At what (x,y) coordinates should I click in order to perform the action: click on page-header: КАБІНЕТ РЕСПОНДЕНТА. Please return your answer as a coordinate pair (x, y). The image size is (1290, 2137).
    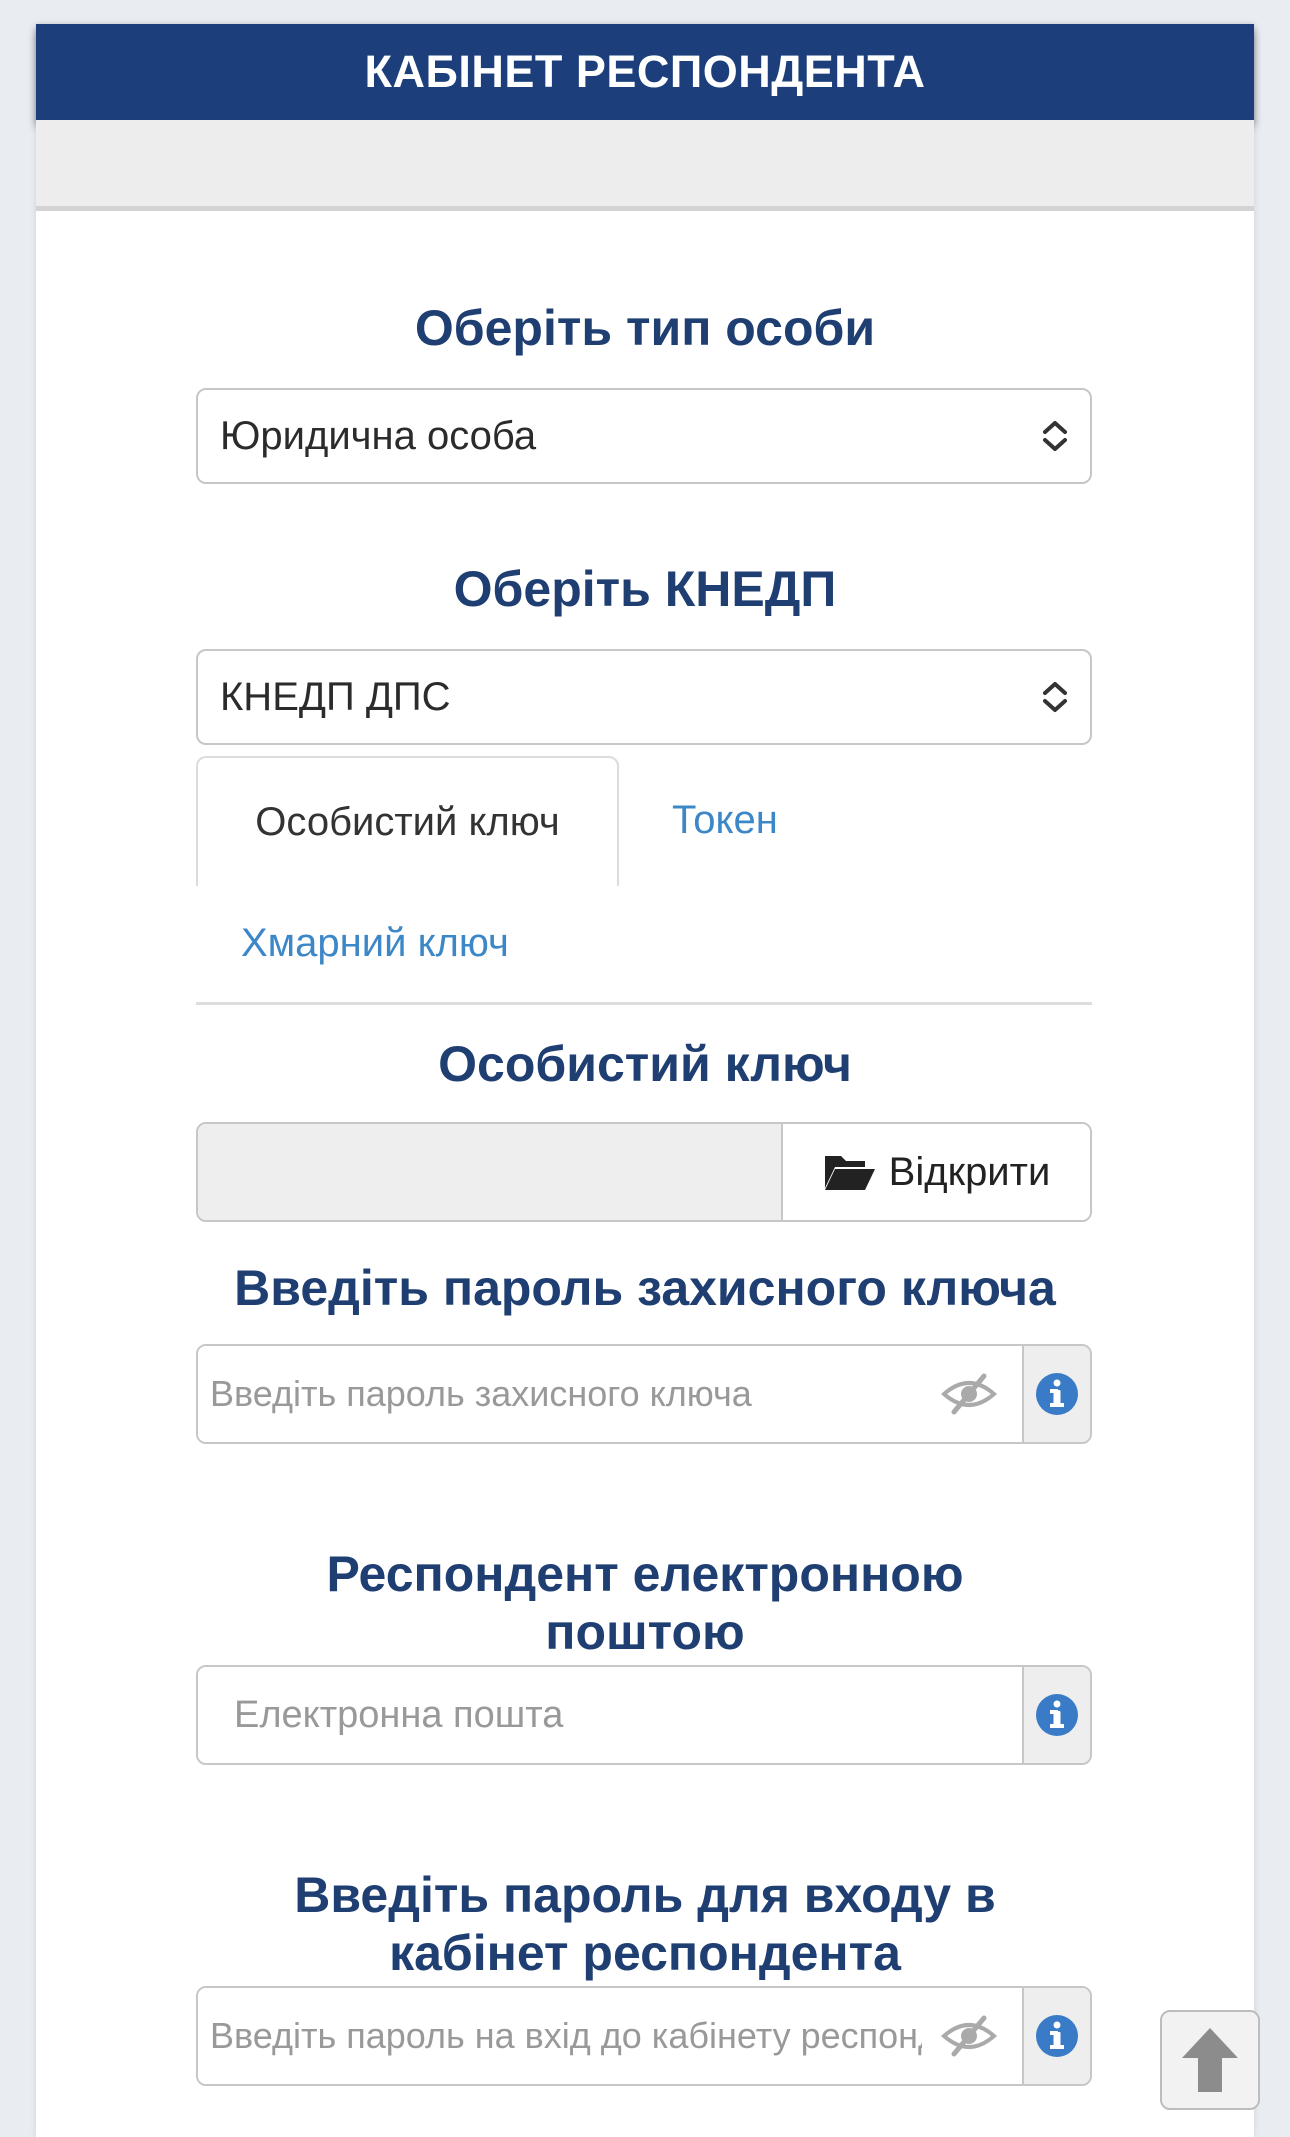
    Looking at the image, I should click on (645, 72).